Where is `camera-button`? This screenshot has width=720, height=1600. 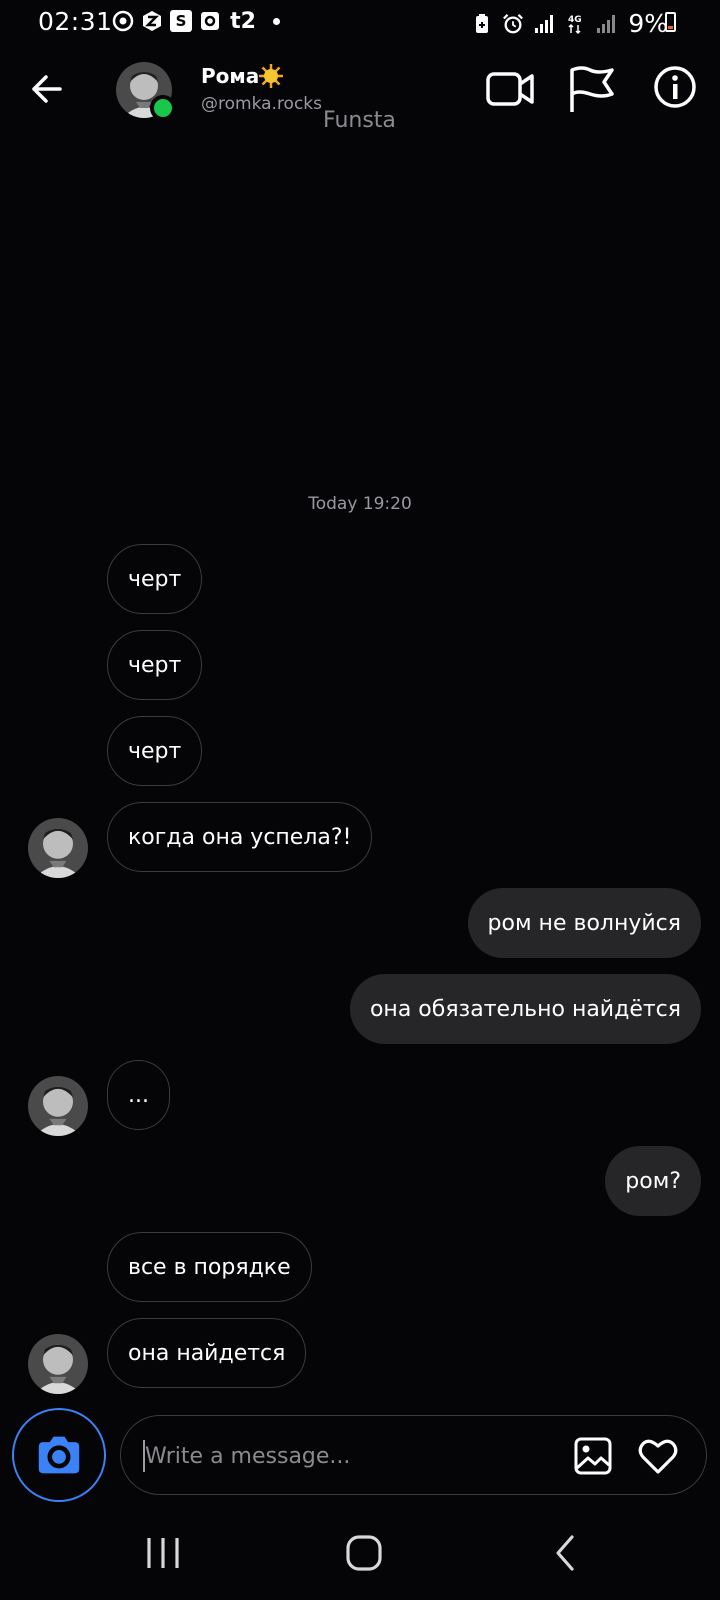
camera-button is located at coordinates (59, 1455).